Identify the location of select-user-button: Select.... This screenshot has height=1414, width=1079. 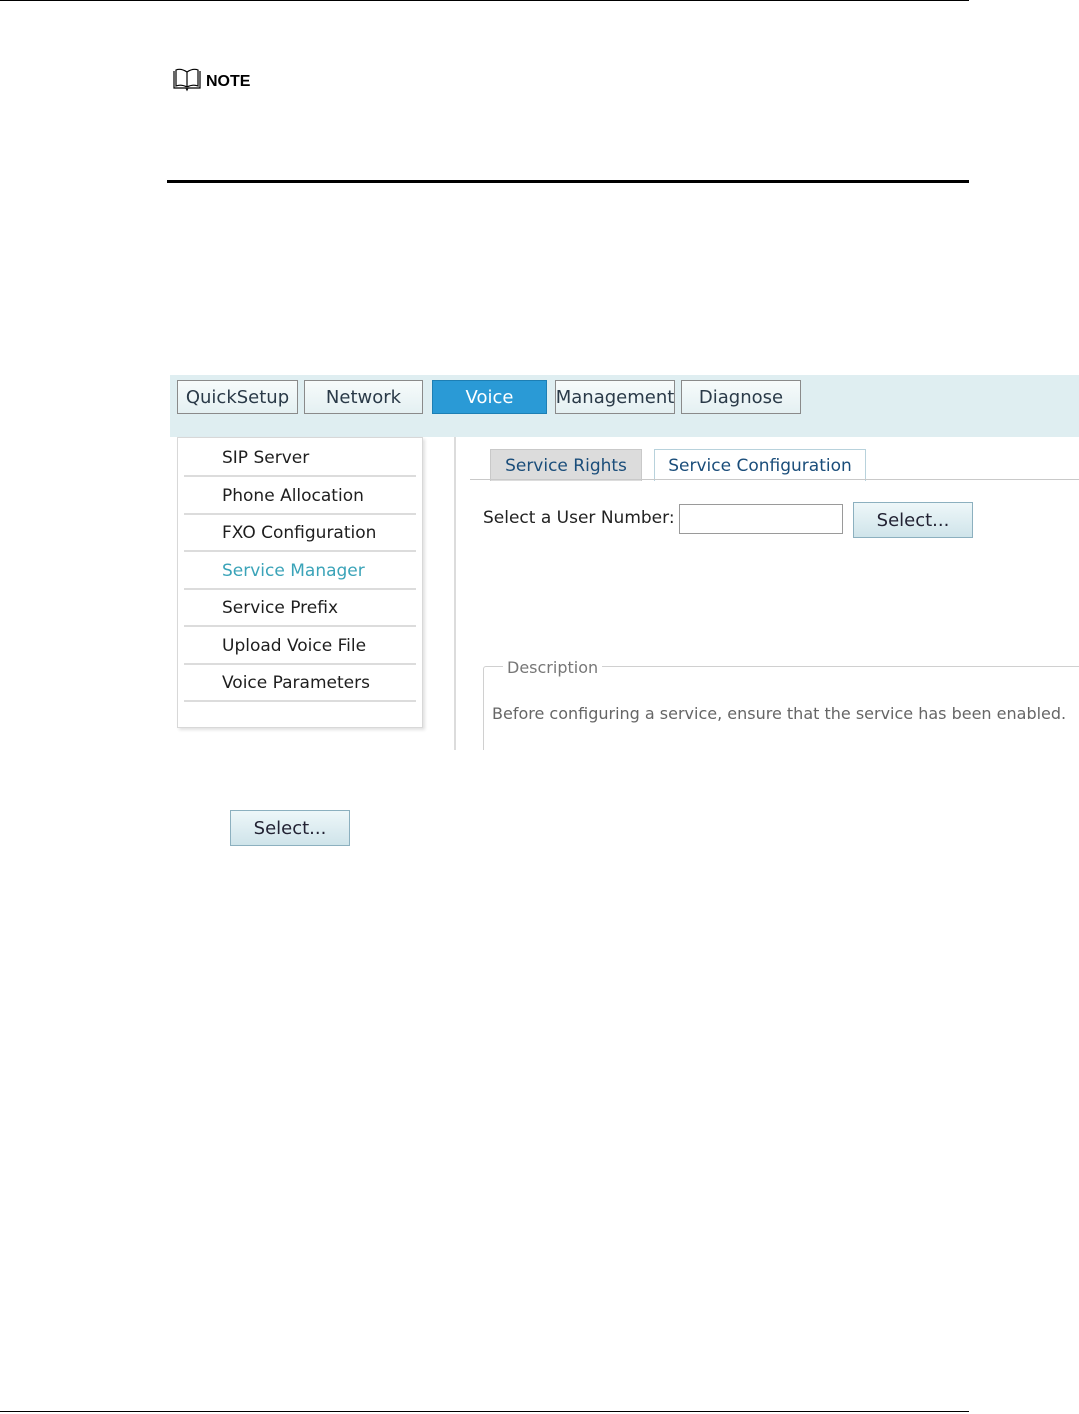
(913, 520).